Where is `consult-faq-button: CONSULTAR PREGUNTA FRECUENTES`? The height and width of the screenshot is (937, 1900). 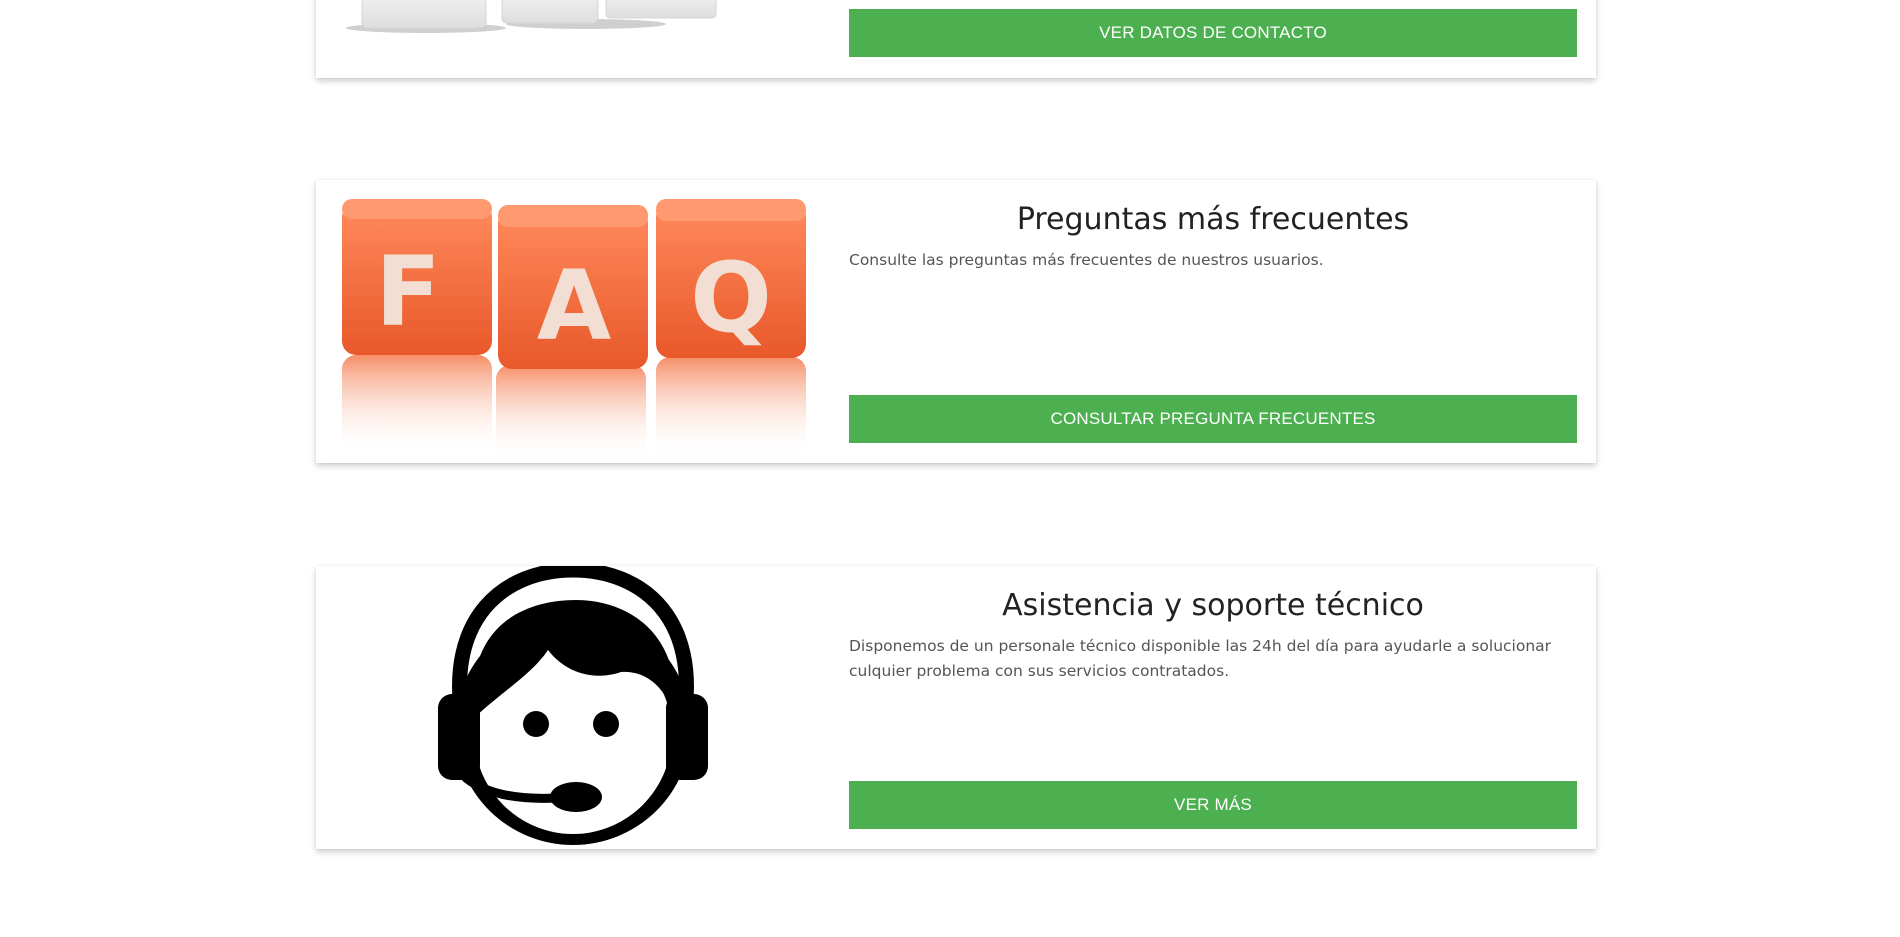
consult-faq-button: CONSULTAR PREGUNTA FRECUENTES is located at coordinates (1213, 419).